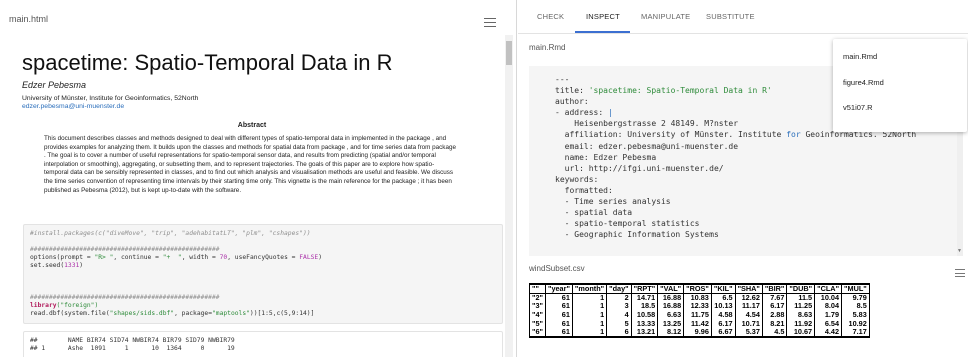  I want to click on dropdown-option-main-rmd: main.Rmd, so click(860, 56).